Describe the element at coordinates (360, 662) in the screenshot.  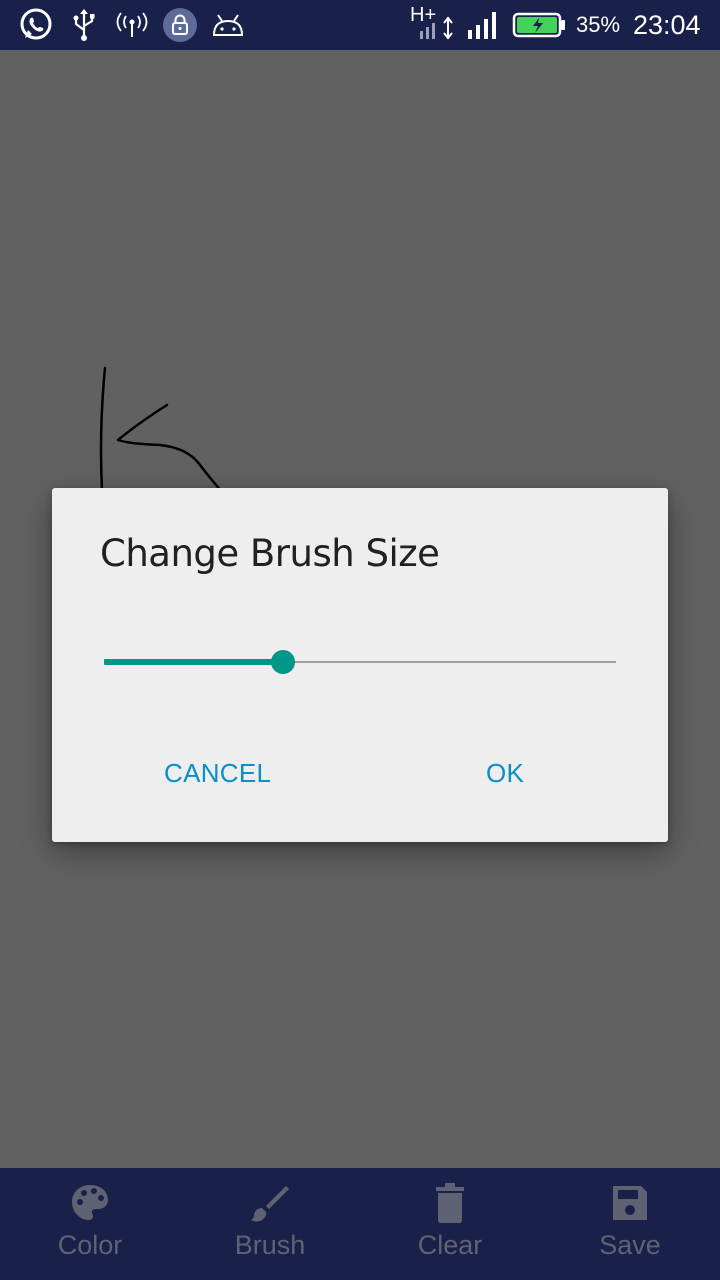
I see `brush-size-slider` at that location.